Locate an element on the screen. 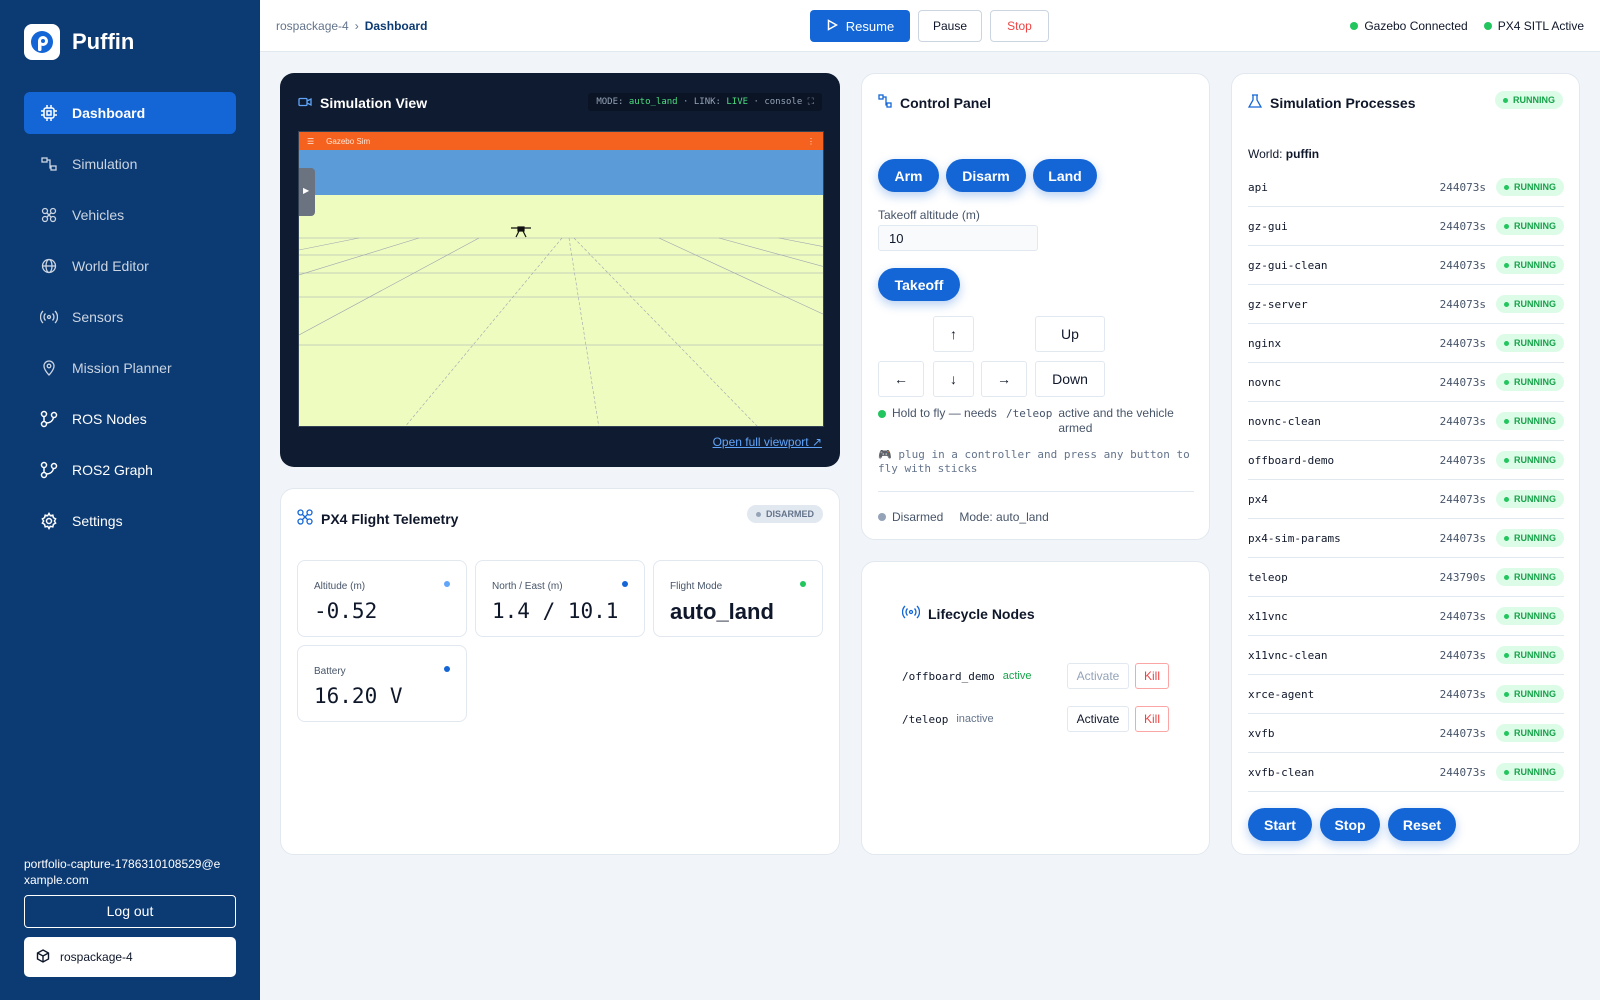 The height and width of the screenshot is (1000, 1600). viewport-ground is located at coordinates (561, 310).